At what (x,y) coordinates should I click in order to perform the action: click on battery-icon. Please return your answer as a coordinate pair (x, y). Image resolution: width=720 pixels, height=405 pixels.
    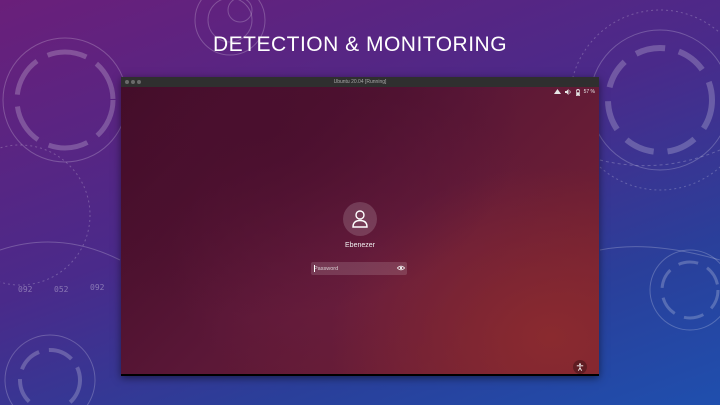
    Looking at the image, I should click on (577, 92).